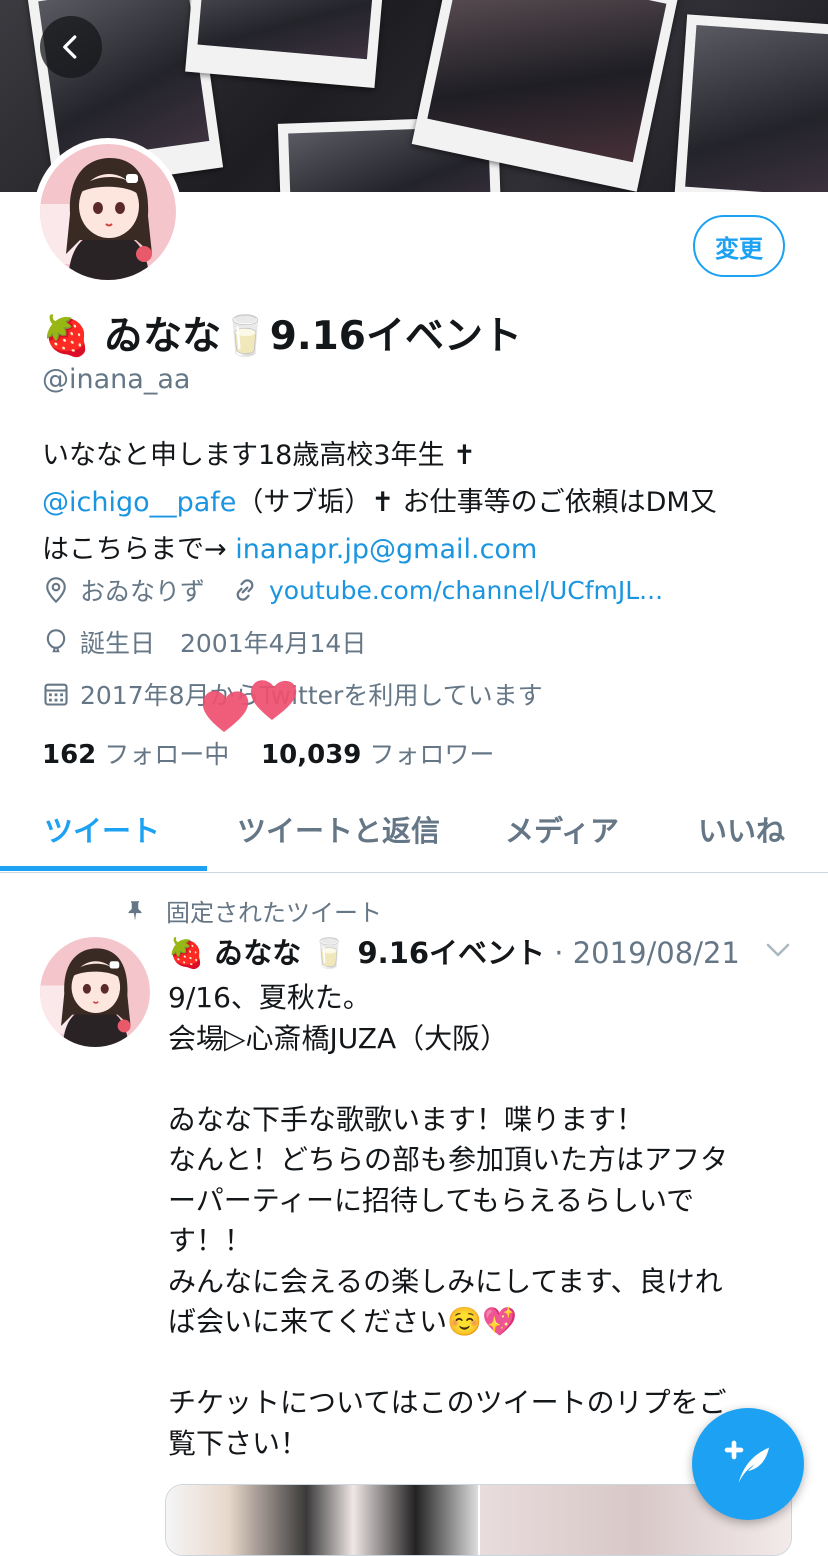  I want to click on location-text: おゐなりず, so click(143, 591).